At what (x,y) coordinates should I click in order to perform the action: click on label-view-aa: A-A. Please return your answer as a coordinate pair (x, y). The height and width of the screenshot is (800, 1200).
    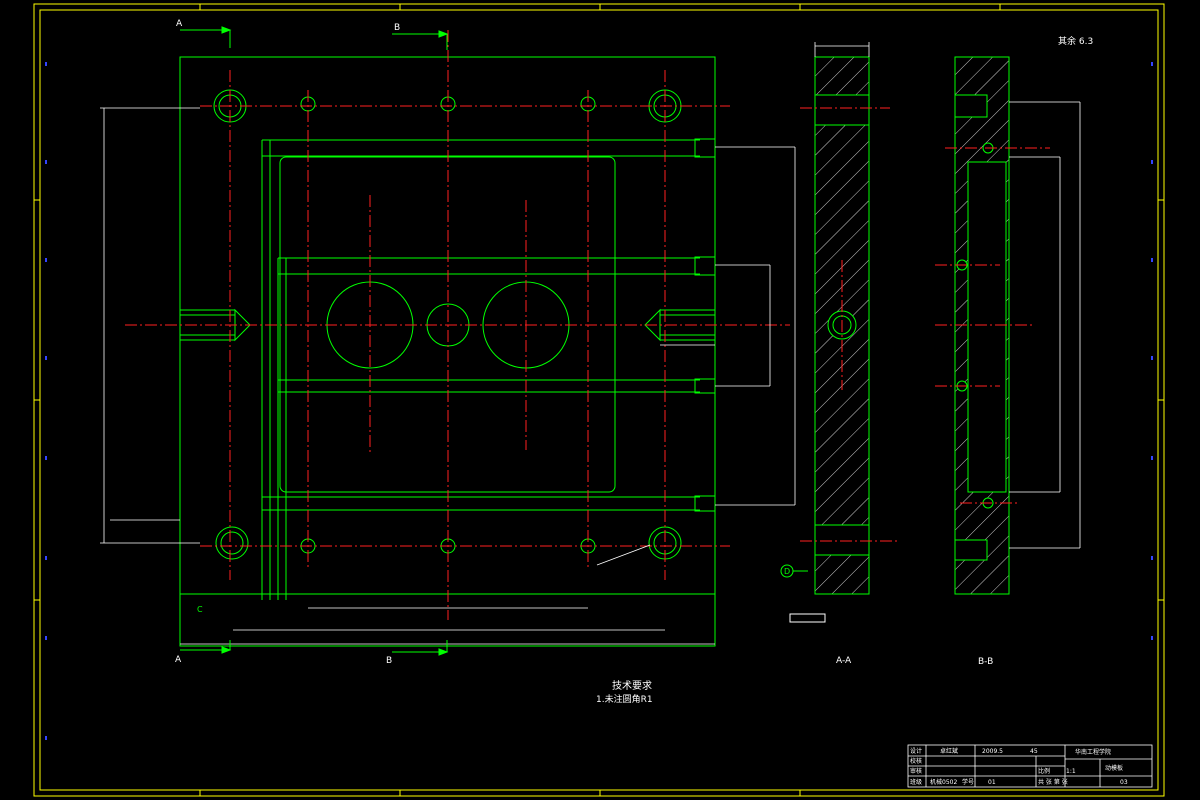
    Looking at the image, I should click on (844, 661).